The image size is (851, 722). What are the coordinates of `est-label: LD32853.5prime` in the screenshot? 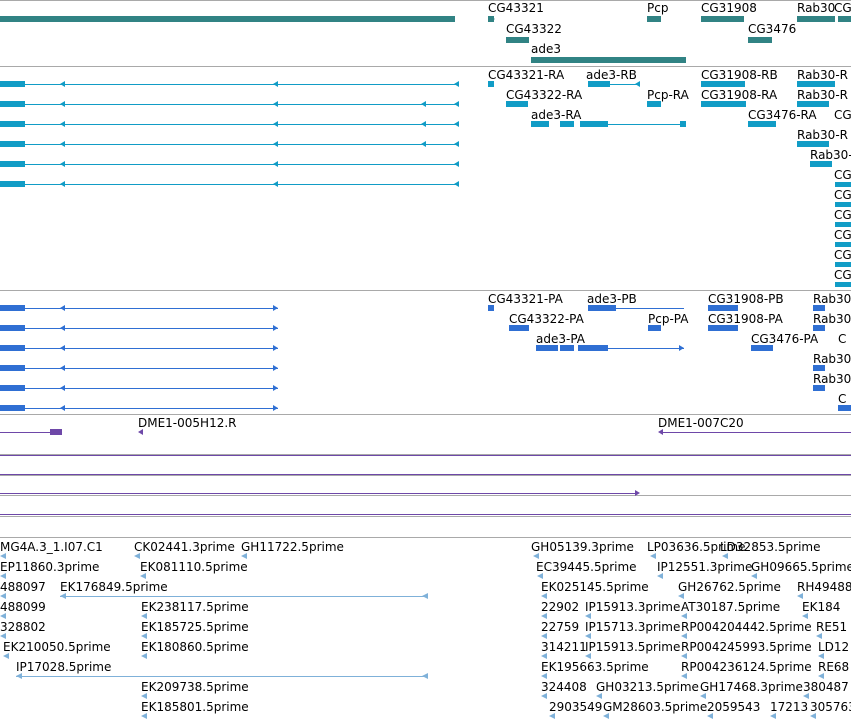 It's located at (770, 547).